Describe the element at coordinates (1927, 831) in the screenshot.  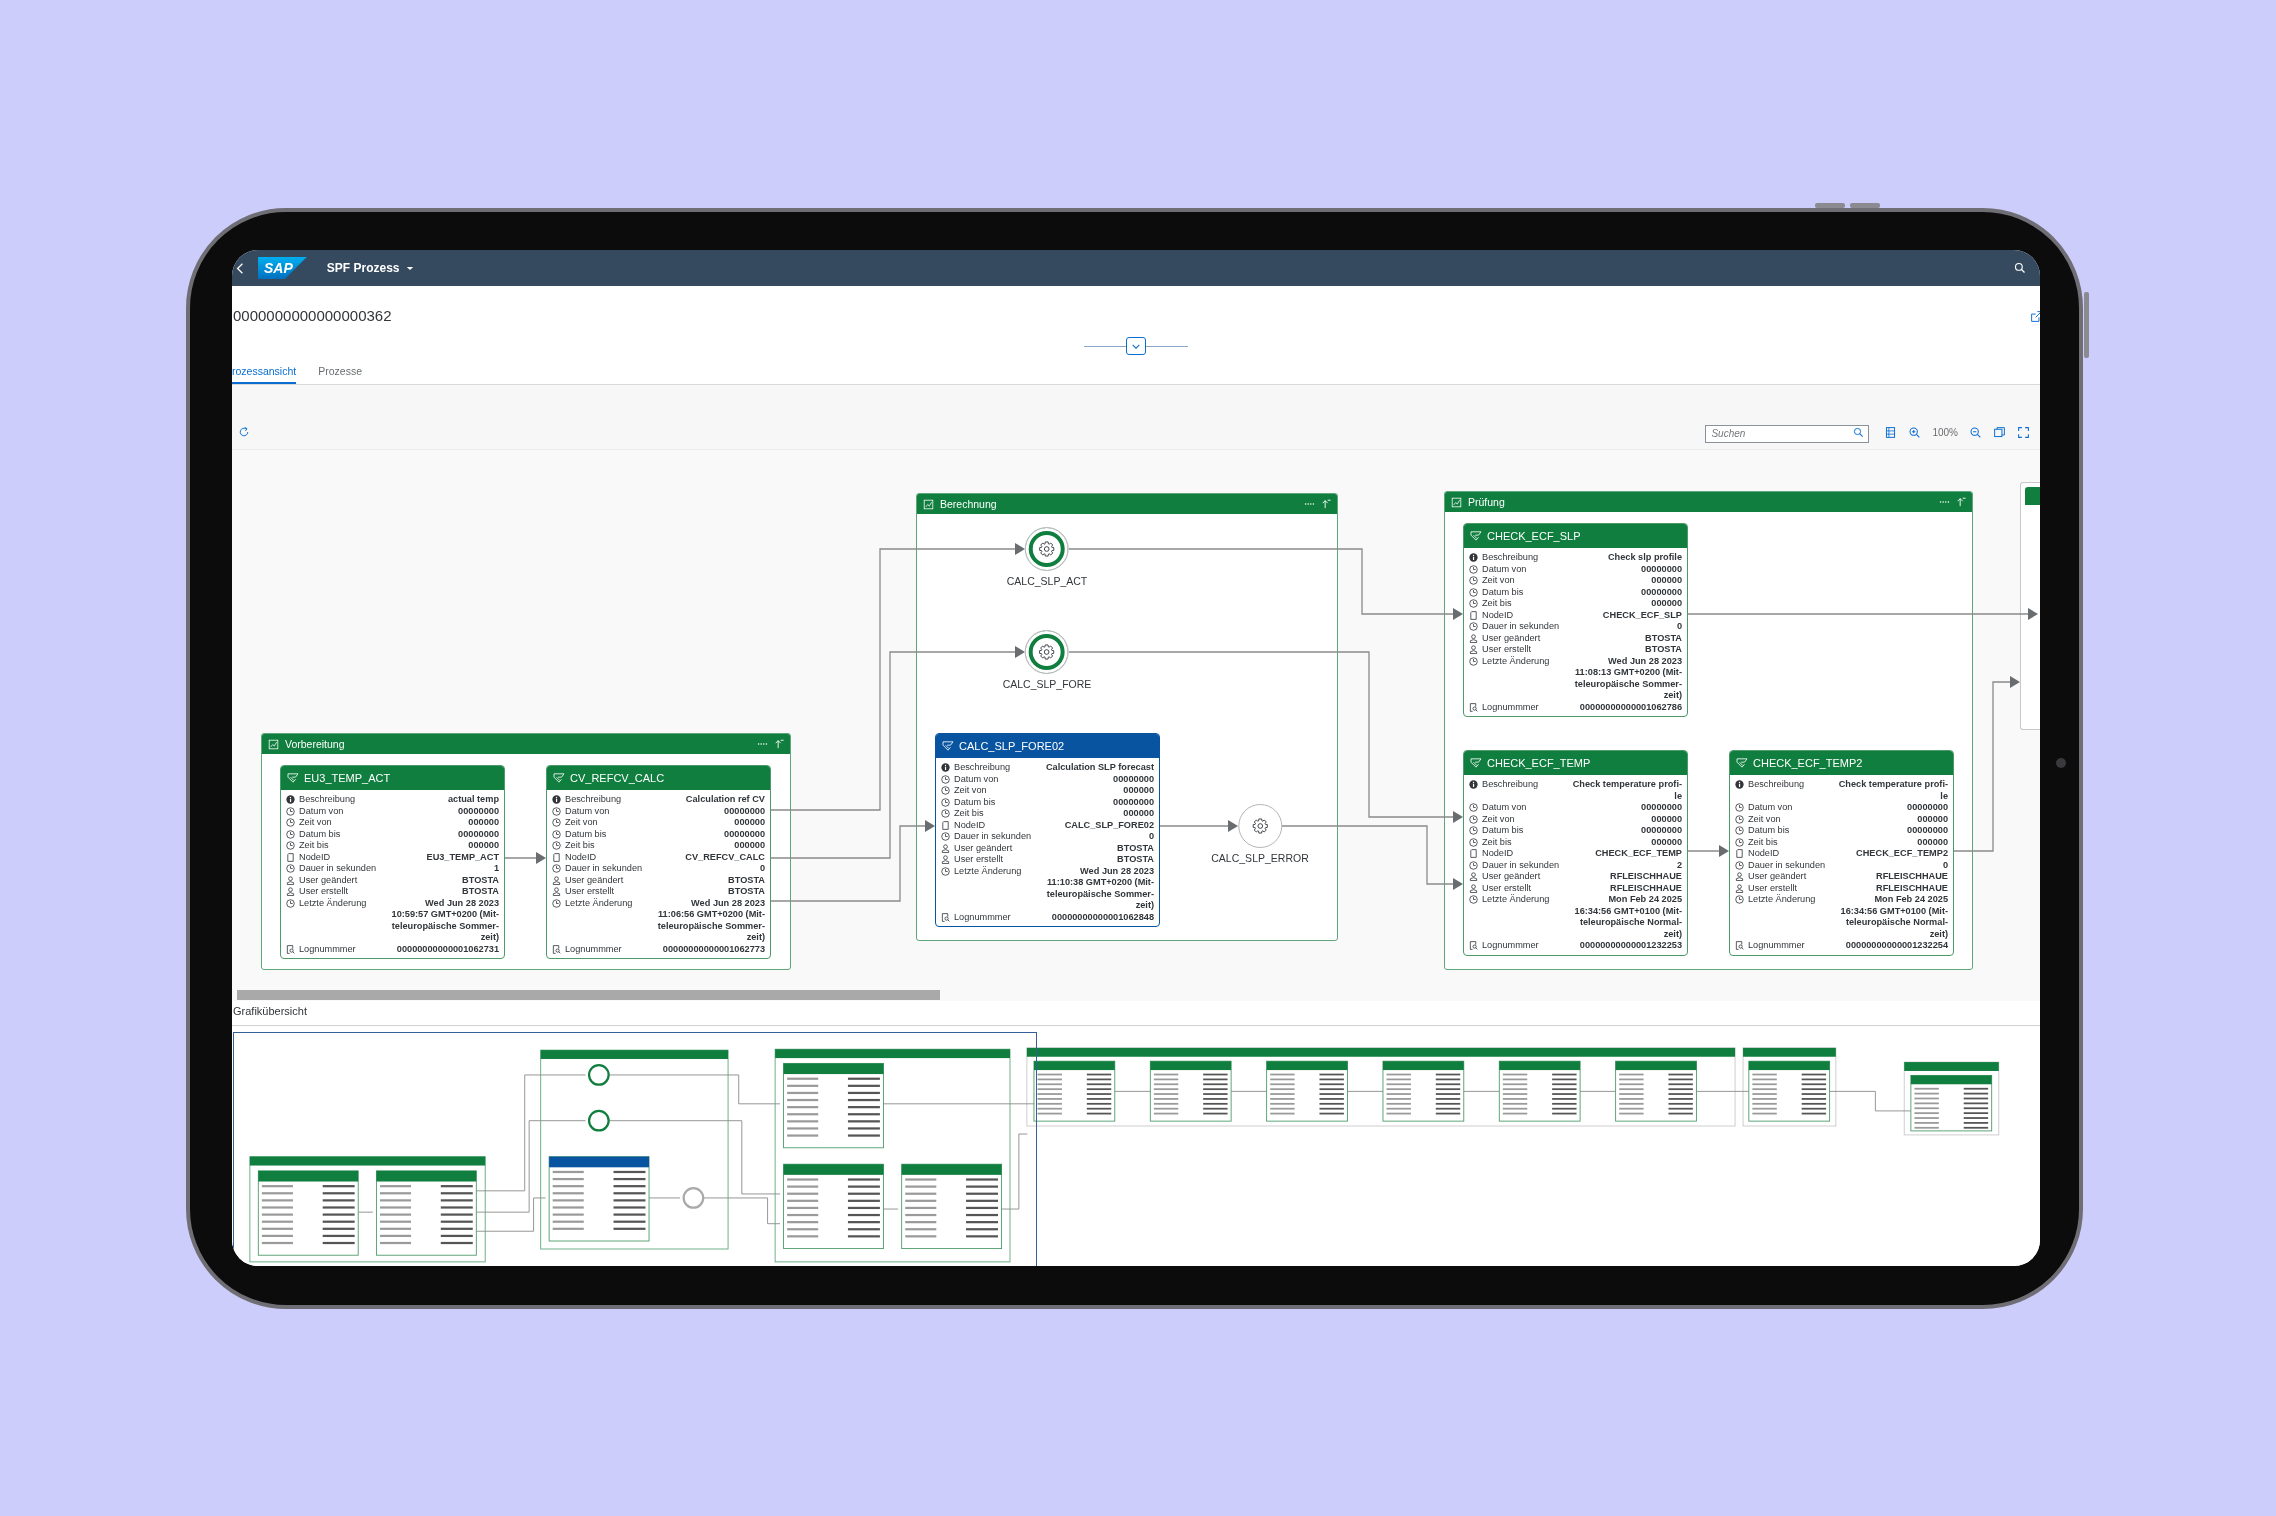
I see `field-value: 00000000` at that location.